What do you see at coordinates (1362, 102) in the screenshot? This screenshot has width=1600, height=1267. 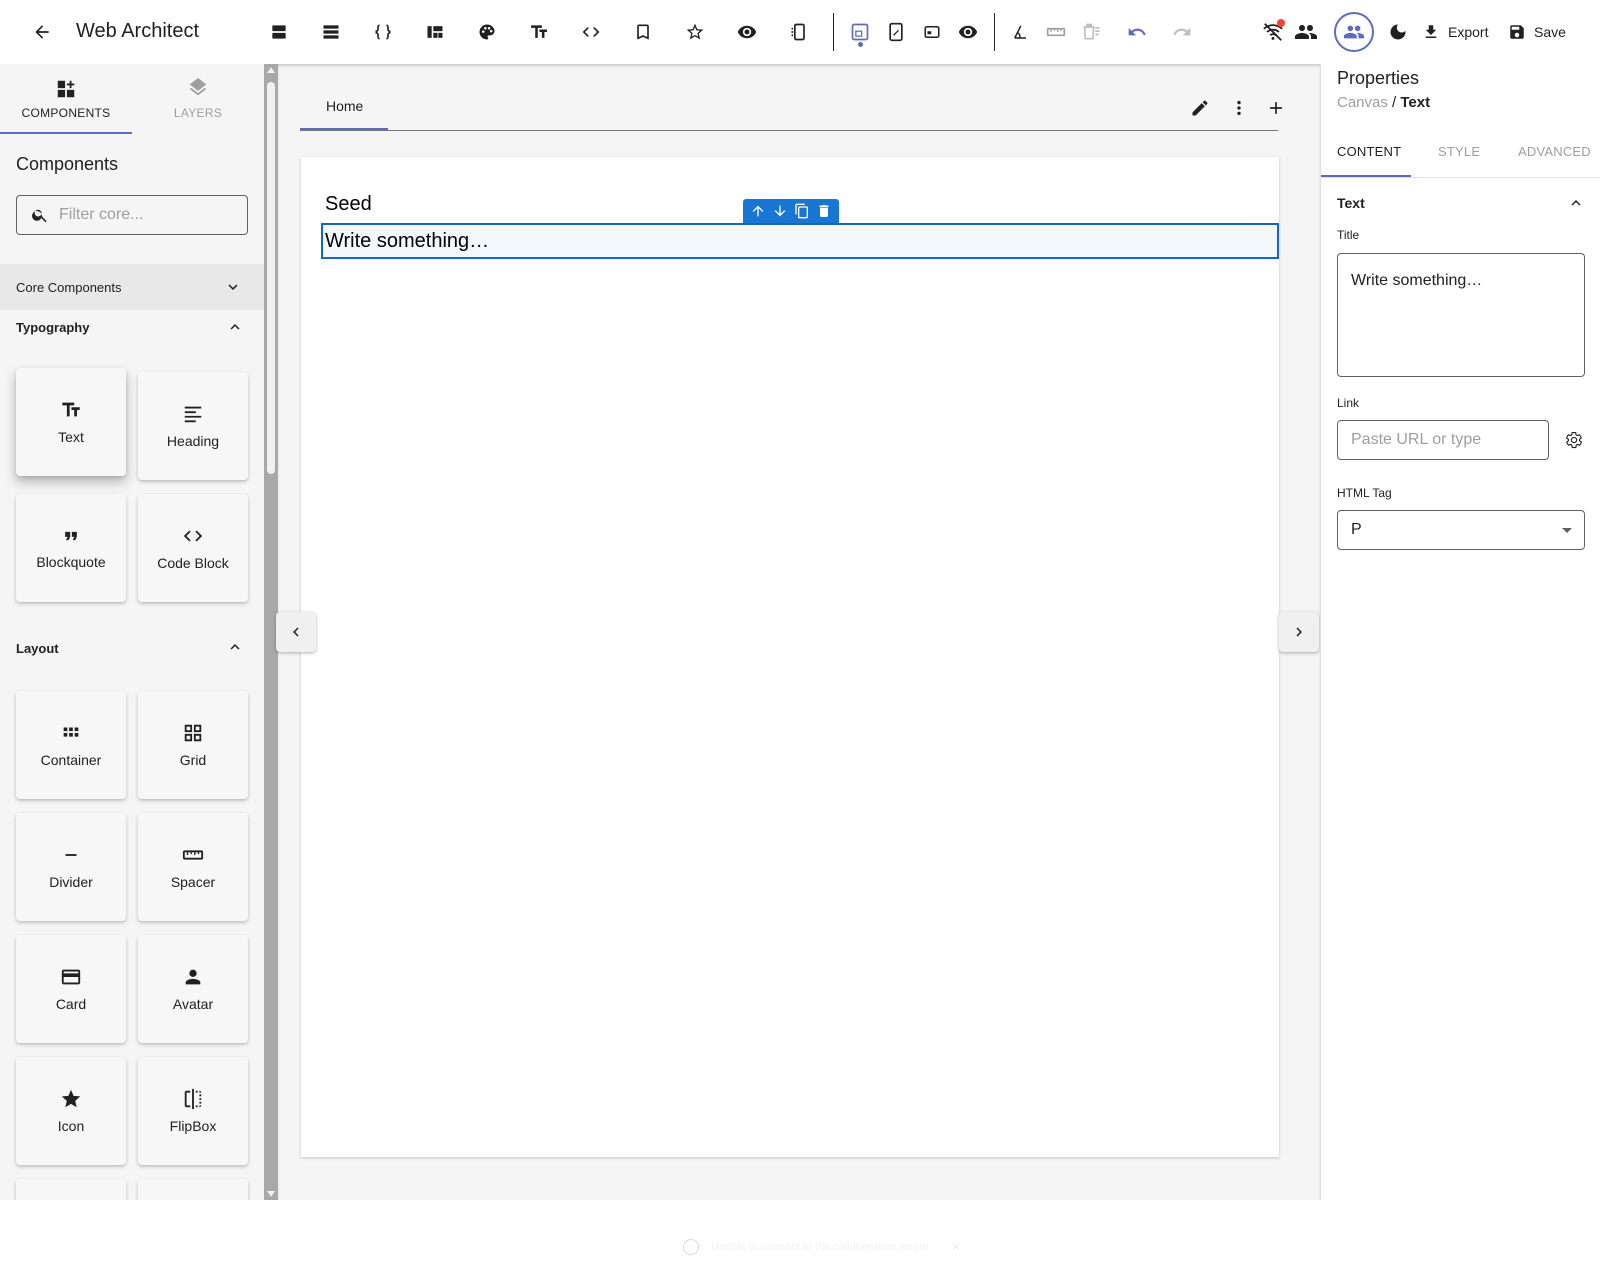 I see `breadcrumb-parent: Canvas` at bounding box center [1362, 102].